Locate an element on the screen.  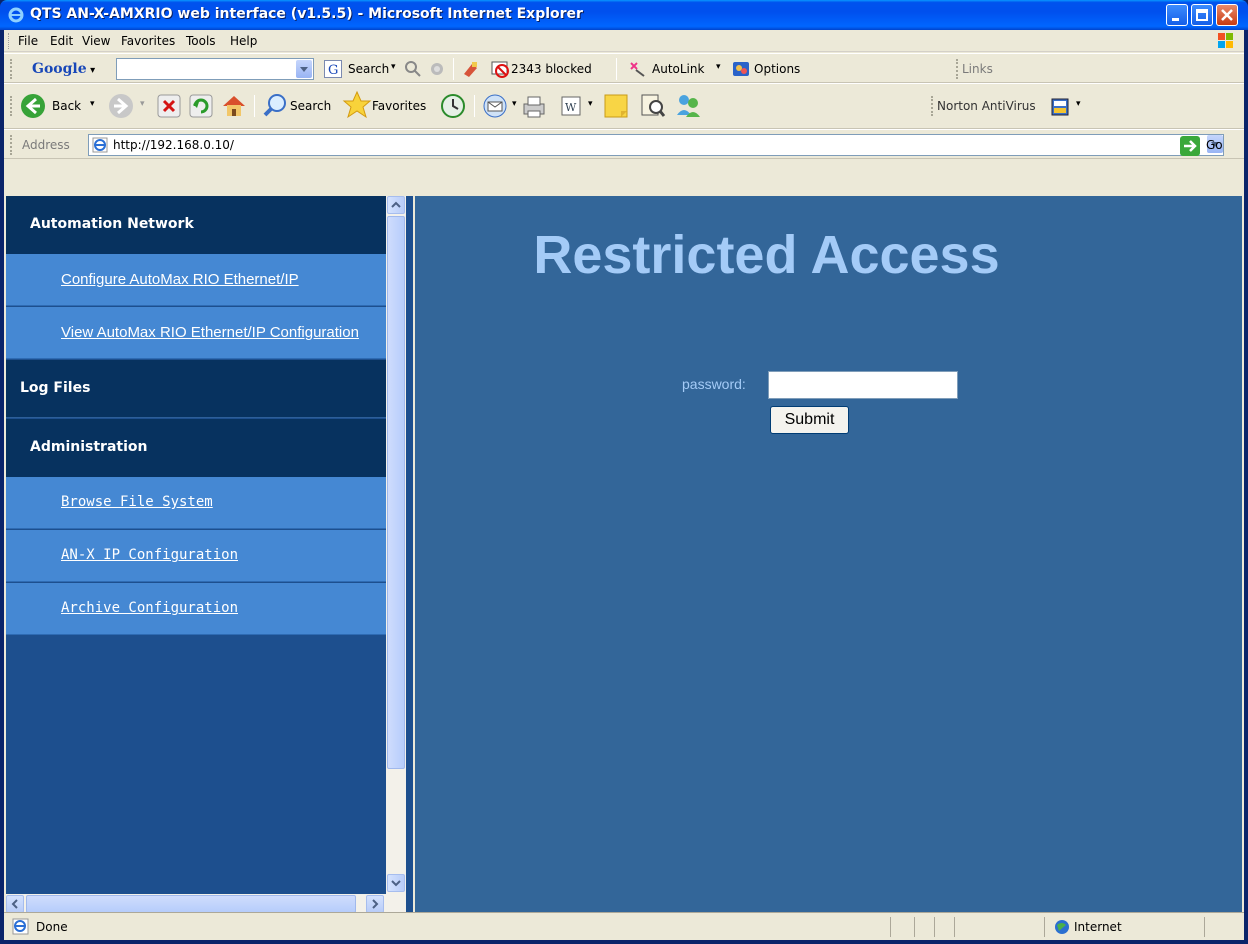
nav-section-title: Automation Network is located at coordinates (112, 224).